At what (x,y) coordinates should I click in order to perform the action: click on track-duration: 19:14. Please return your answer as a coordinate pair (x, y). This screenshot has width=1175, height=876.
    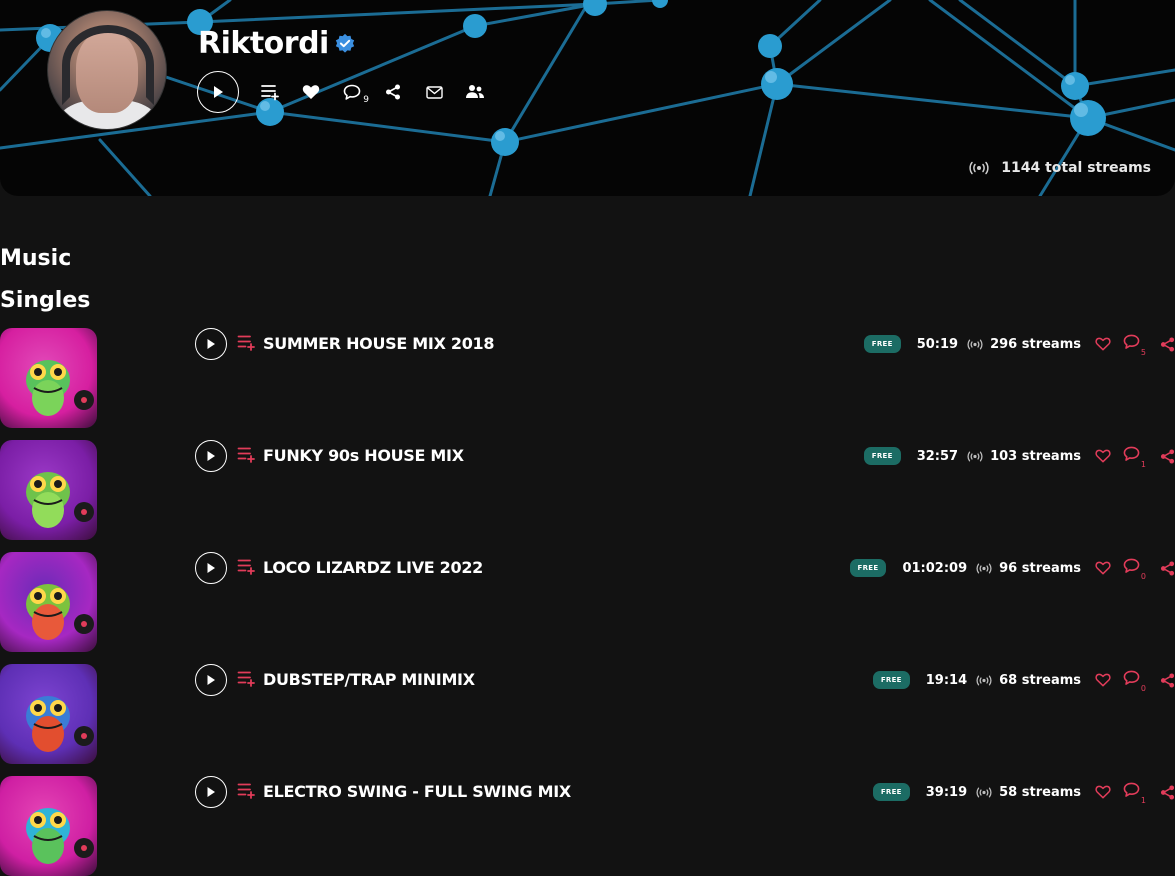
    Looking at the image, I should click on (946, 680).